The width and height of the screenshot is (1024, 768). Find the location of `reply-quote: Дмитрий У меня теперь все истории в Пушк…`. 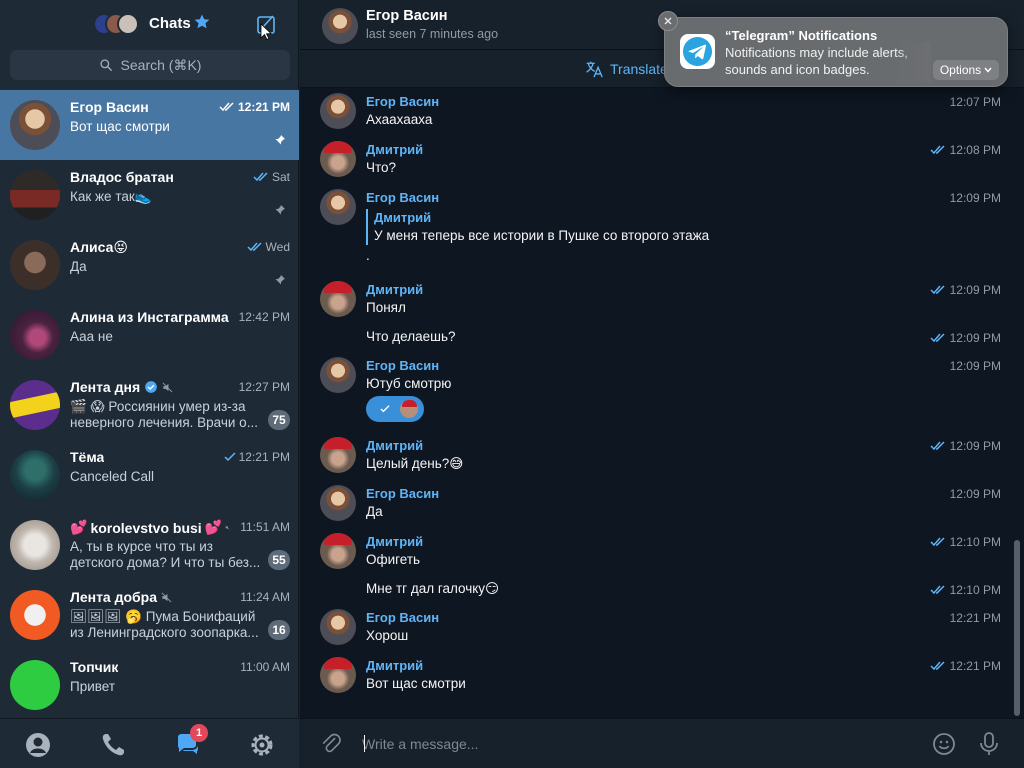

reply-quote: Дмитрий У меня теперь все истории в Пушк… is located at coordinates (537, 227).